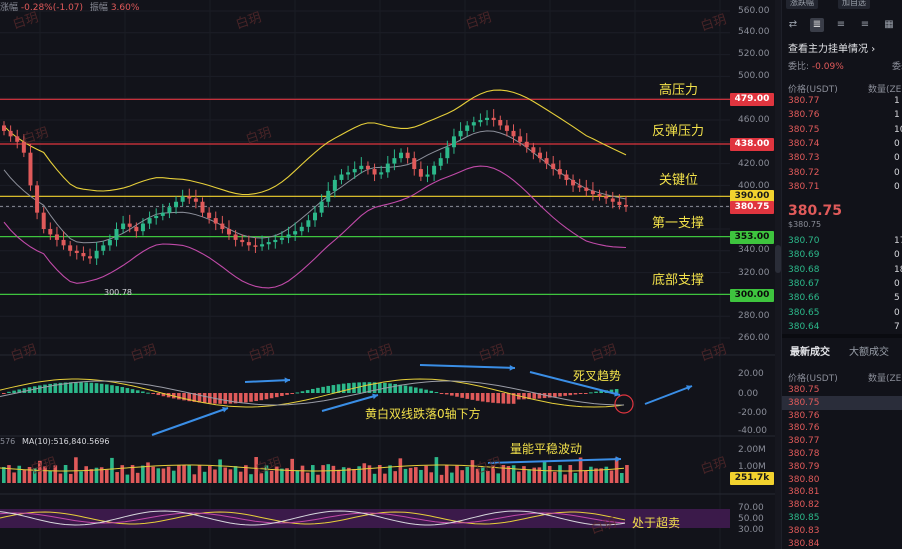 The width and height of the screenshot is (902, 549). Describe the element at coordinates (842, 313) in the screenshot. I see `bid-row: 380.65 0` at that location.